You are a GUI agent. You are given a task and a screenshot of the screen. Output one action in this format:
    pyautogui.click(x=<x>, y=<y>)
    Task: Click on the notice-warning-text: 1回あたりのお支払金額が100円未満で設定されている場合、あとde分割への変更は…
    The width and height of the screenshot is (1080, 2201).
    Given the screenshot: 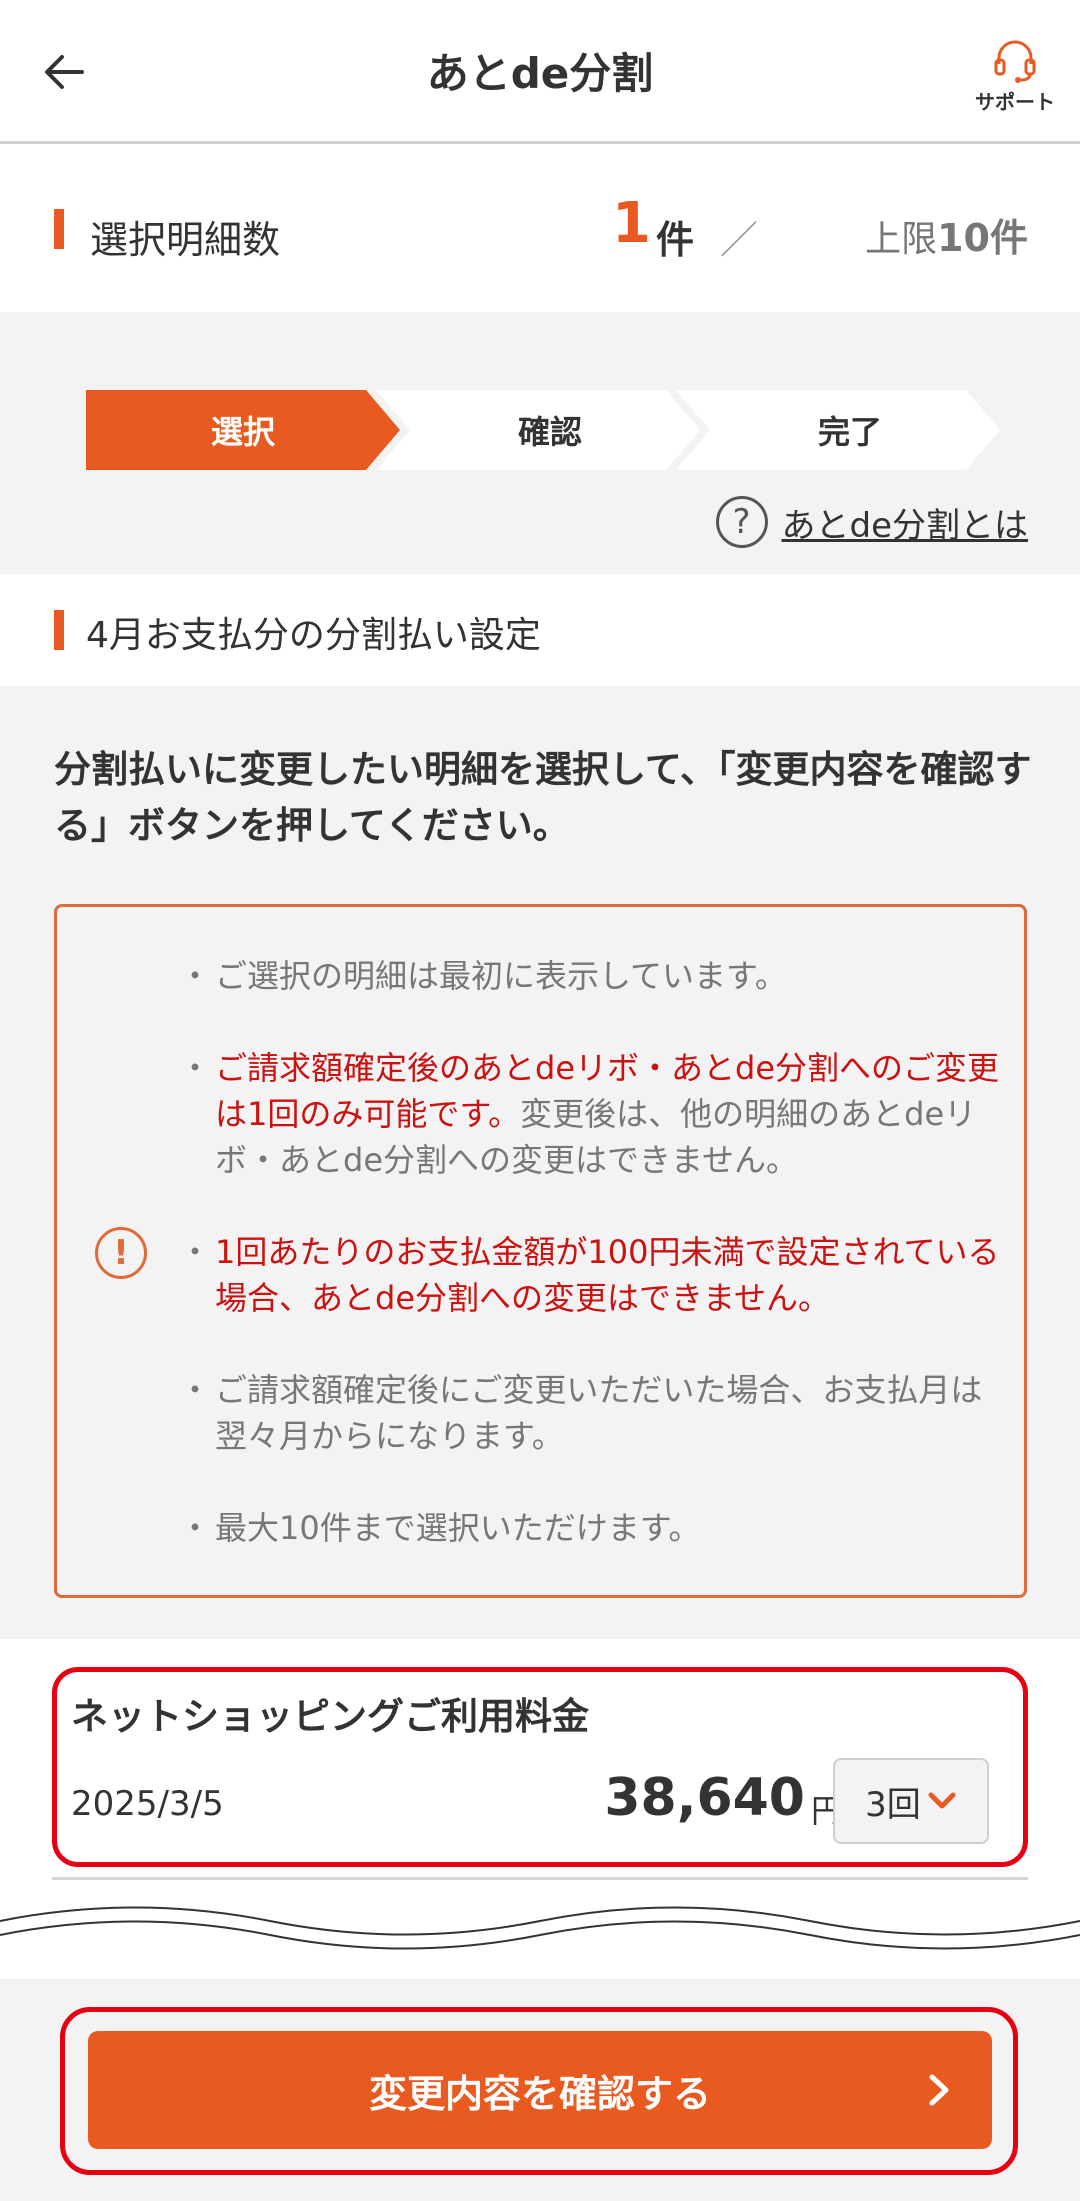 What is the action you would take?
    pyautogui.click(x=607, y=1275)
    